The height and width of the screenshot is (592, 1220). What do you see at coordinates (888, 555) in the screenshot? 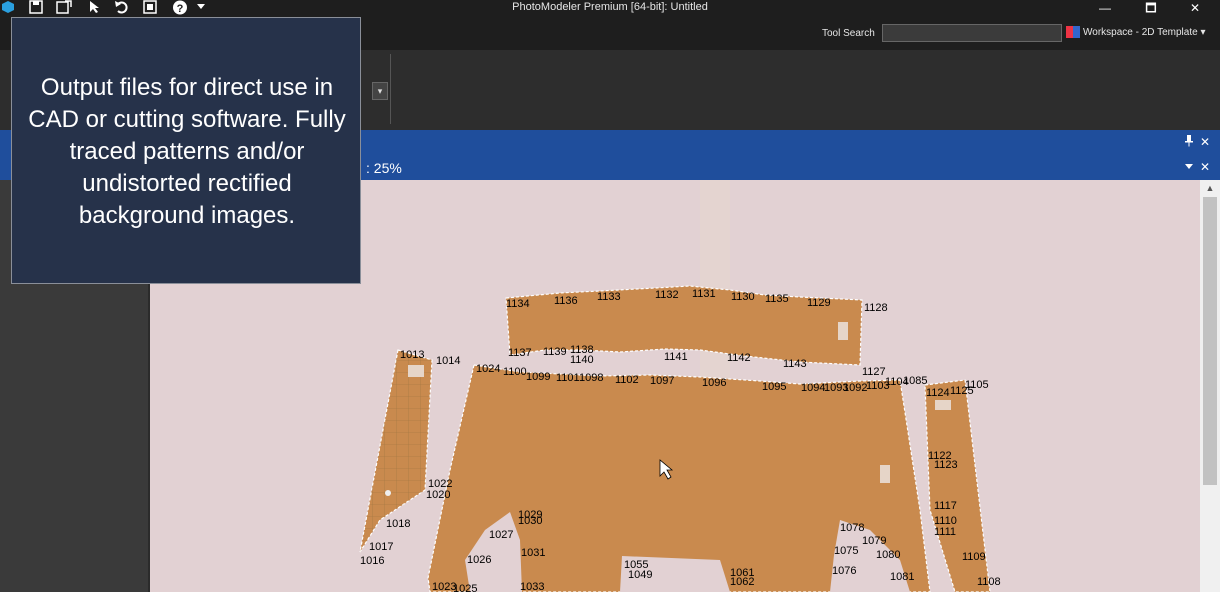
I see `point-label: 1080` at bounding box center [888, 555].